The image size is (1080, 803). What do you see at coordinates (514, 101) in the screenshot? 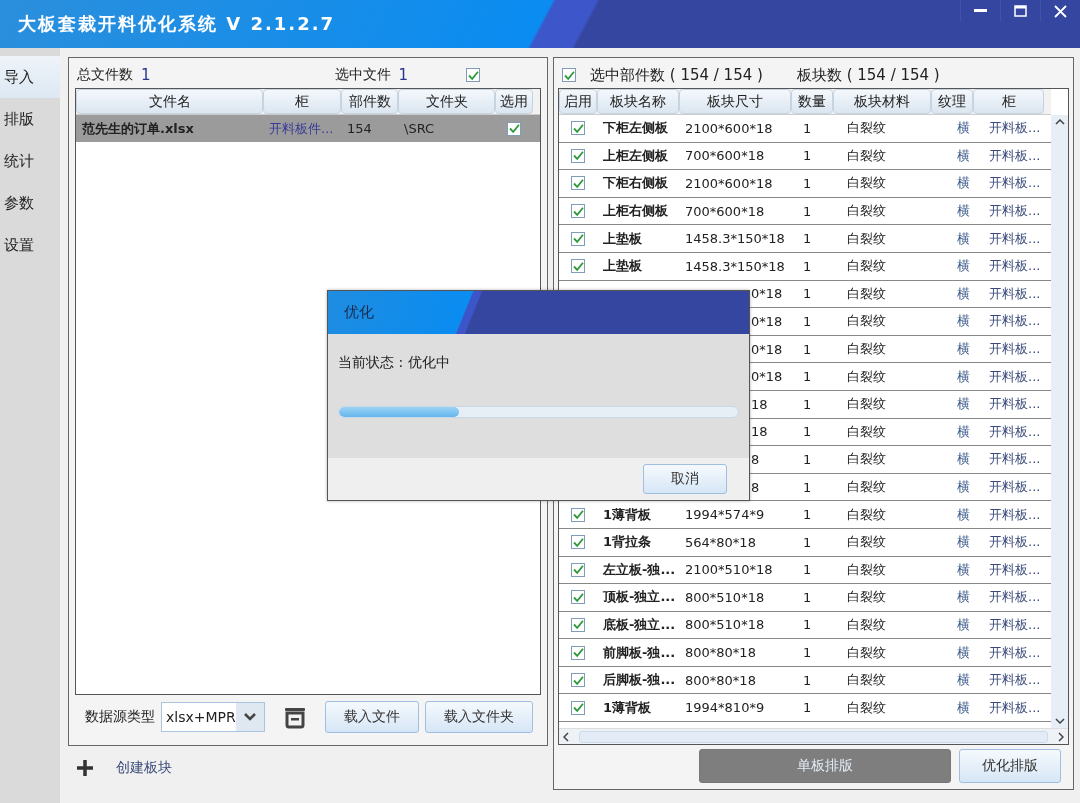
I see `column-header: 选用` at bounding box center [514, 101].